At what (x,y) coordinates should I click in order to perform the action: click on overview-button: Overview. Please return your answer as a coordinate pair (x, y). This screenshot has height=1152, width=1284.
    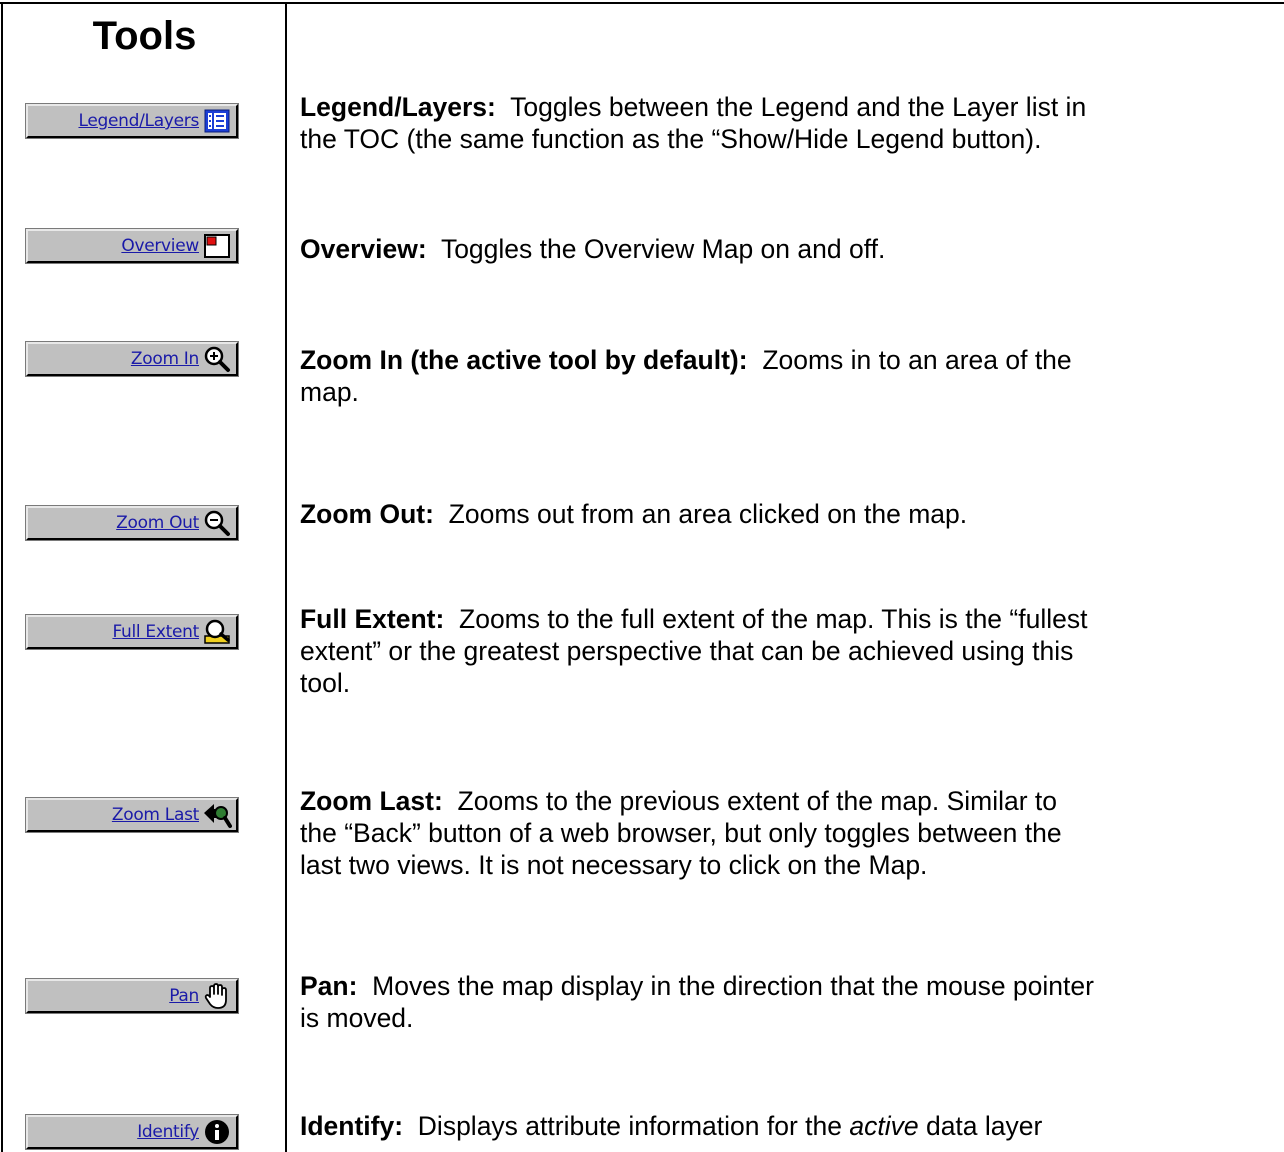
    Looking at the image, I should click on (132, 246).